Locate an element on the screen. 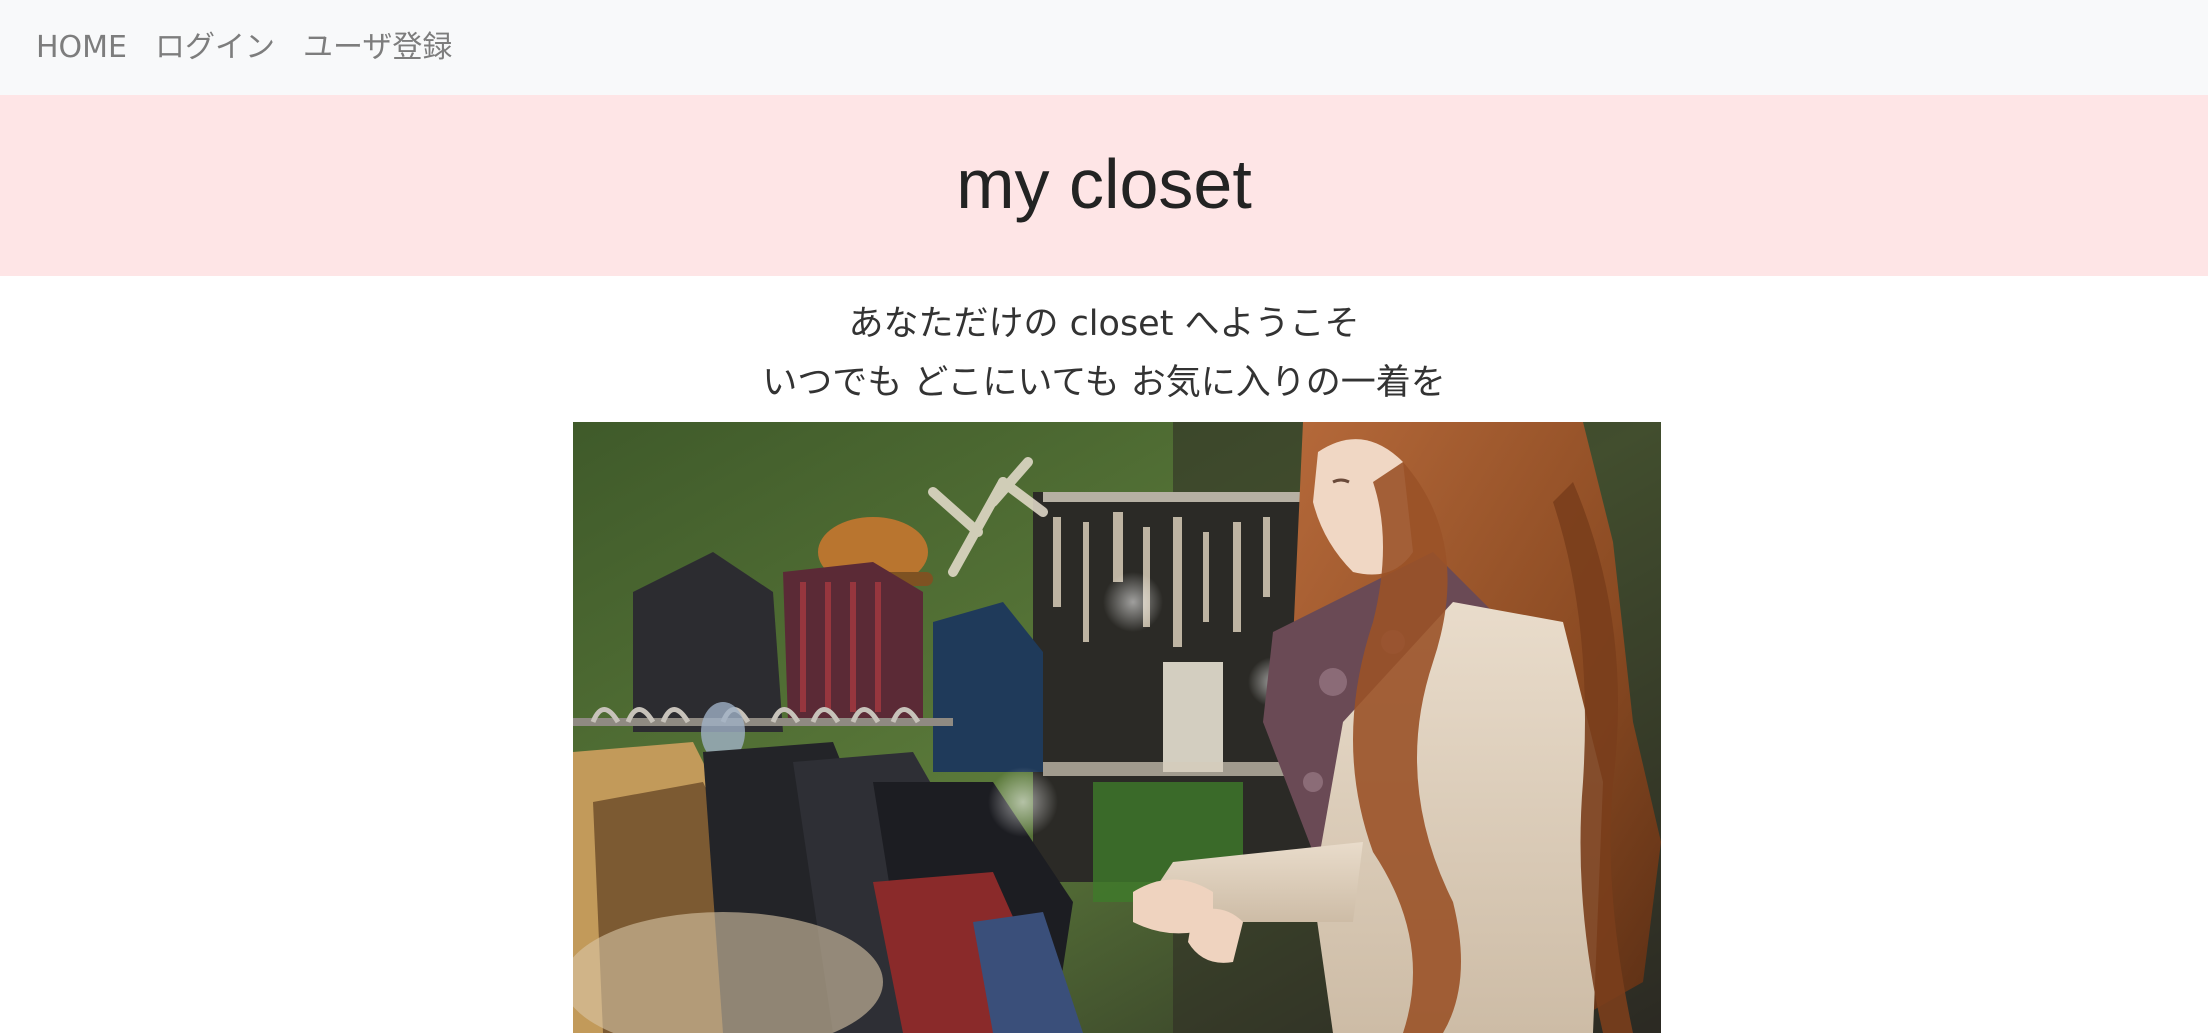 This screenshot has width=2208, height=1033. page-title: my closet is located at coordinates (1104, 183).